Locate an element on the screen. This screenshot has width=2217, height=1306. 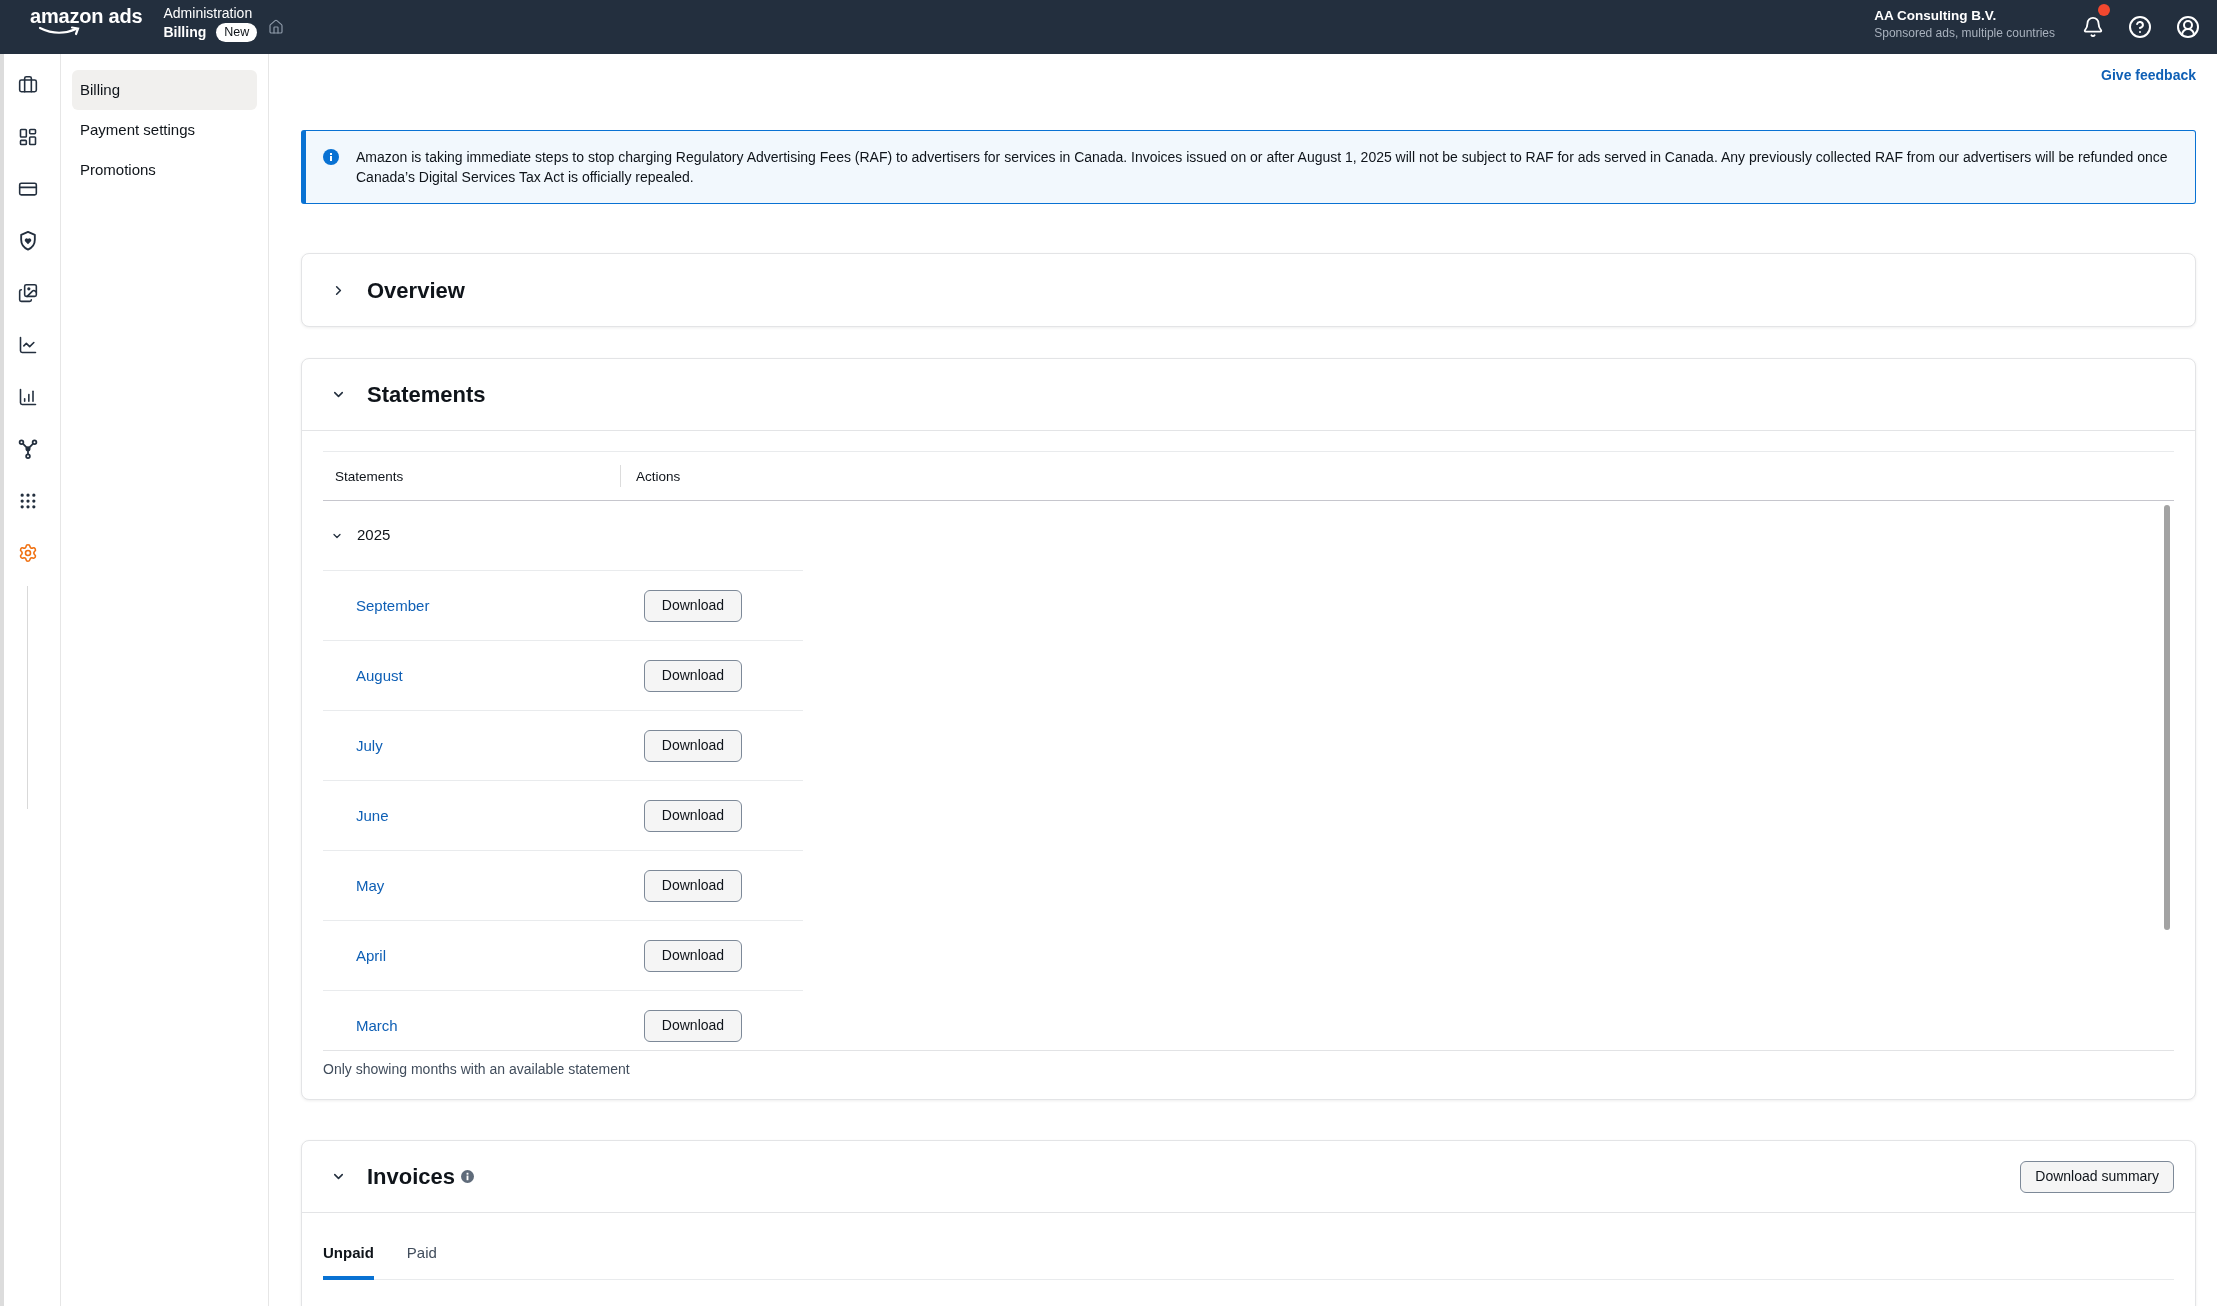
statement-month-link: June is located at coordinates (372, 815).